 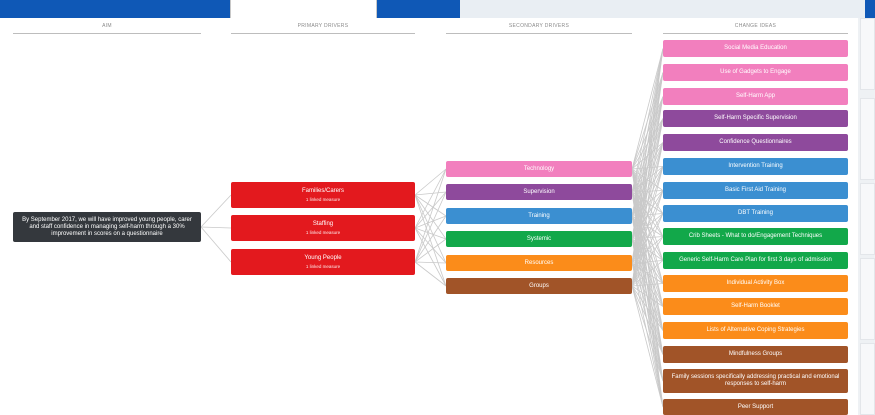 What do you see at coordinates (323, 232) in the screenshot?
I see `primary-driver-2-measure: 1 linked measure` at bounding box center [323, 232].